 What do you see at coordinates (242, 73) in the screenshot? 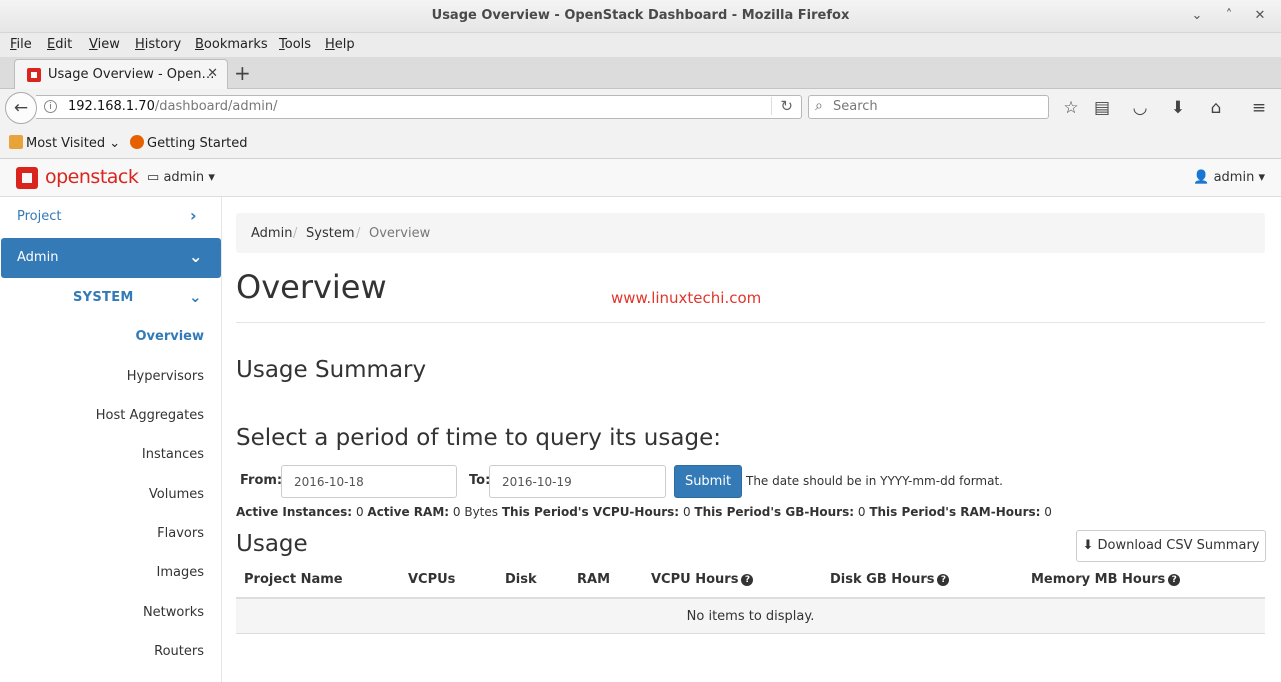
I see `new-tab-icon: +` at bounding box center [242, 73].